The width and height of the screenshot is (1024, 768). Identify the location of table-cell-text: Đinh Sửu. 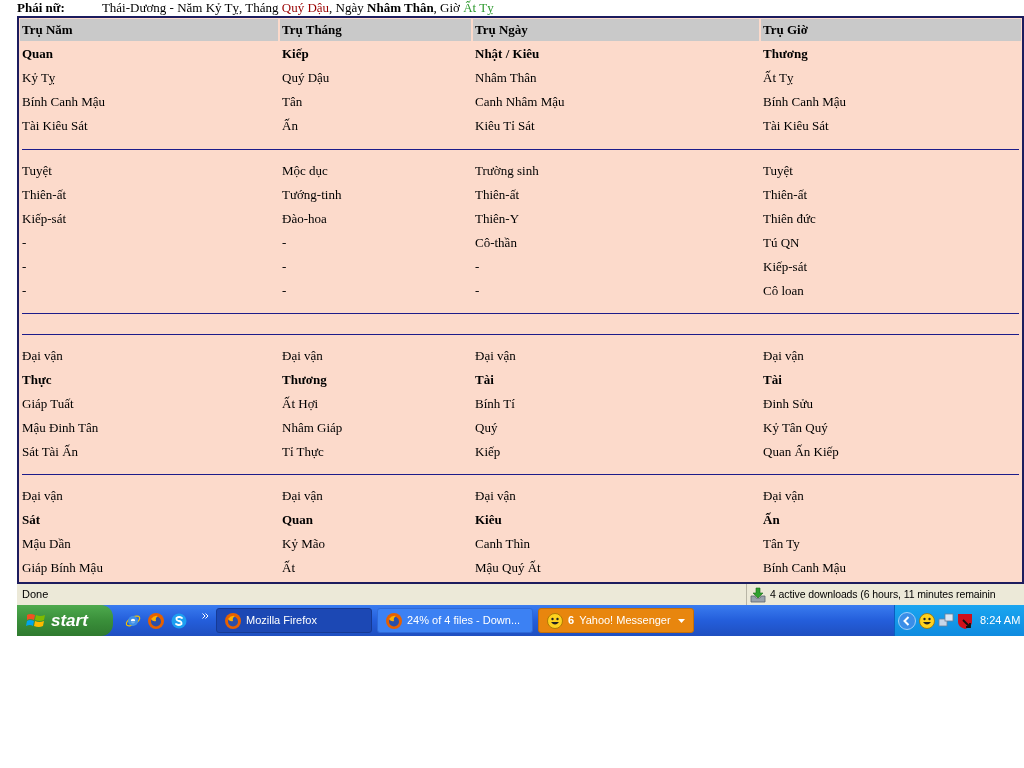
(788, 404).